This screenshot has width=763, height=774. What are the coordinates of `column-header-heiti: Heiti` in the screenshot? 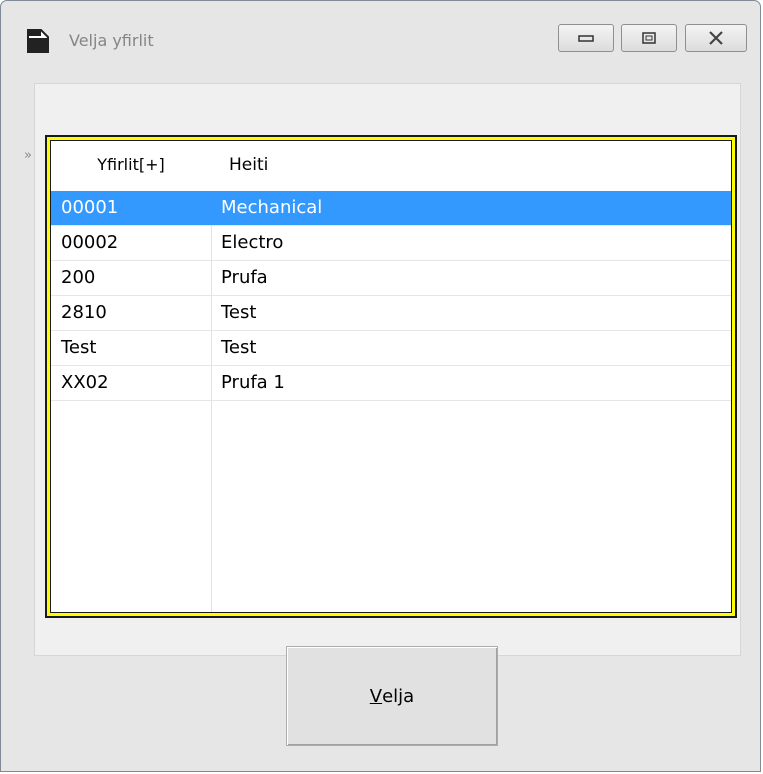 It's located at (248, 166).